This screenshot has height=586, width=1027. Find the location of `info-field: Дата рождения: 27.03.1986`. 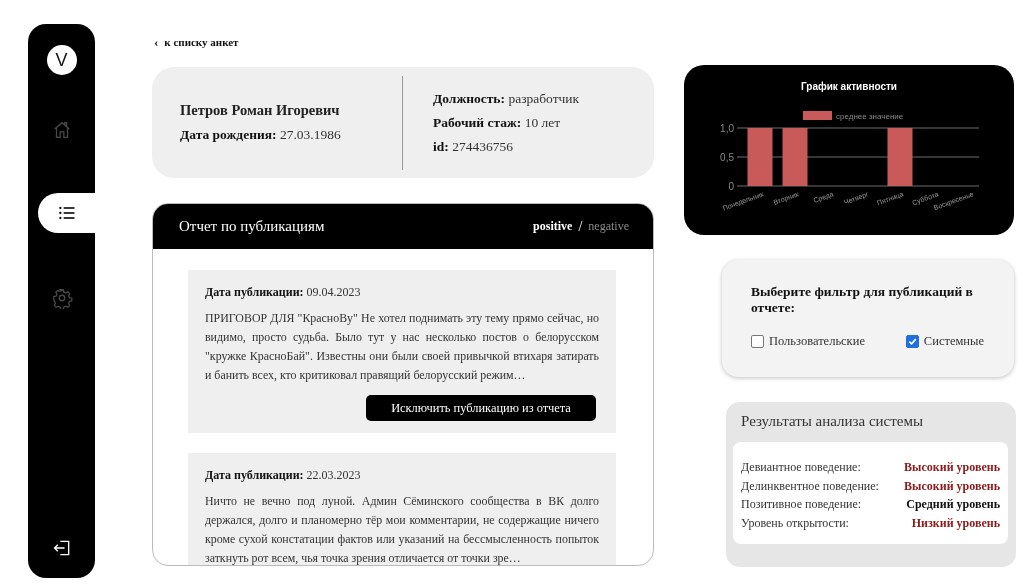

info-field: Дата рождения: 27.03.1986 is located at coordinates (290, 135).